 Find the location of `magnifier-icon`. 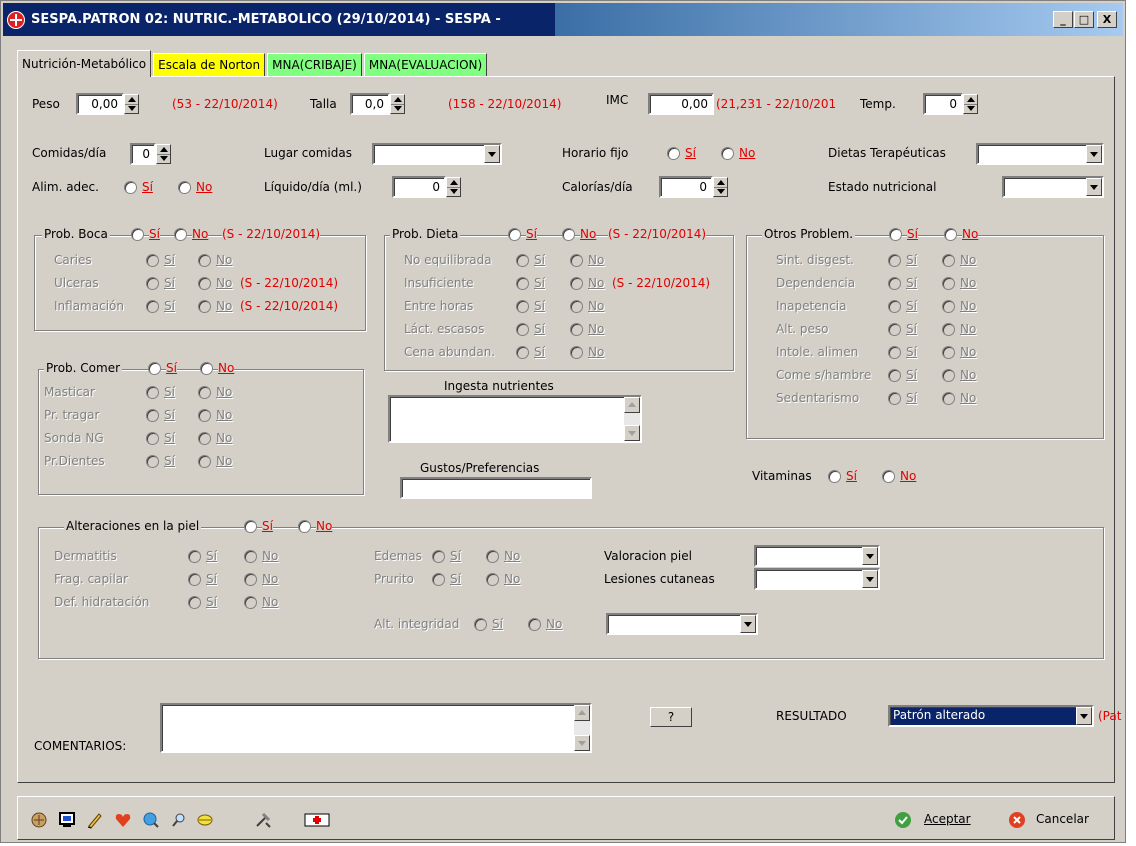

magnifier-icon is located at coordinates (179, 820).